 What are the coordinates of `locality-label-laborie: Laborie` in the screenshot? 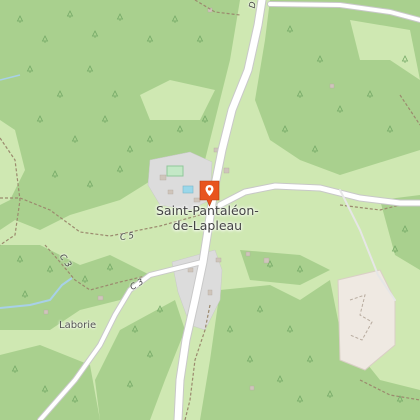 It's located at (78, 325).